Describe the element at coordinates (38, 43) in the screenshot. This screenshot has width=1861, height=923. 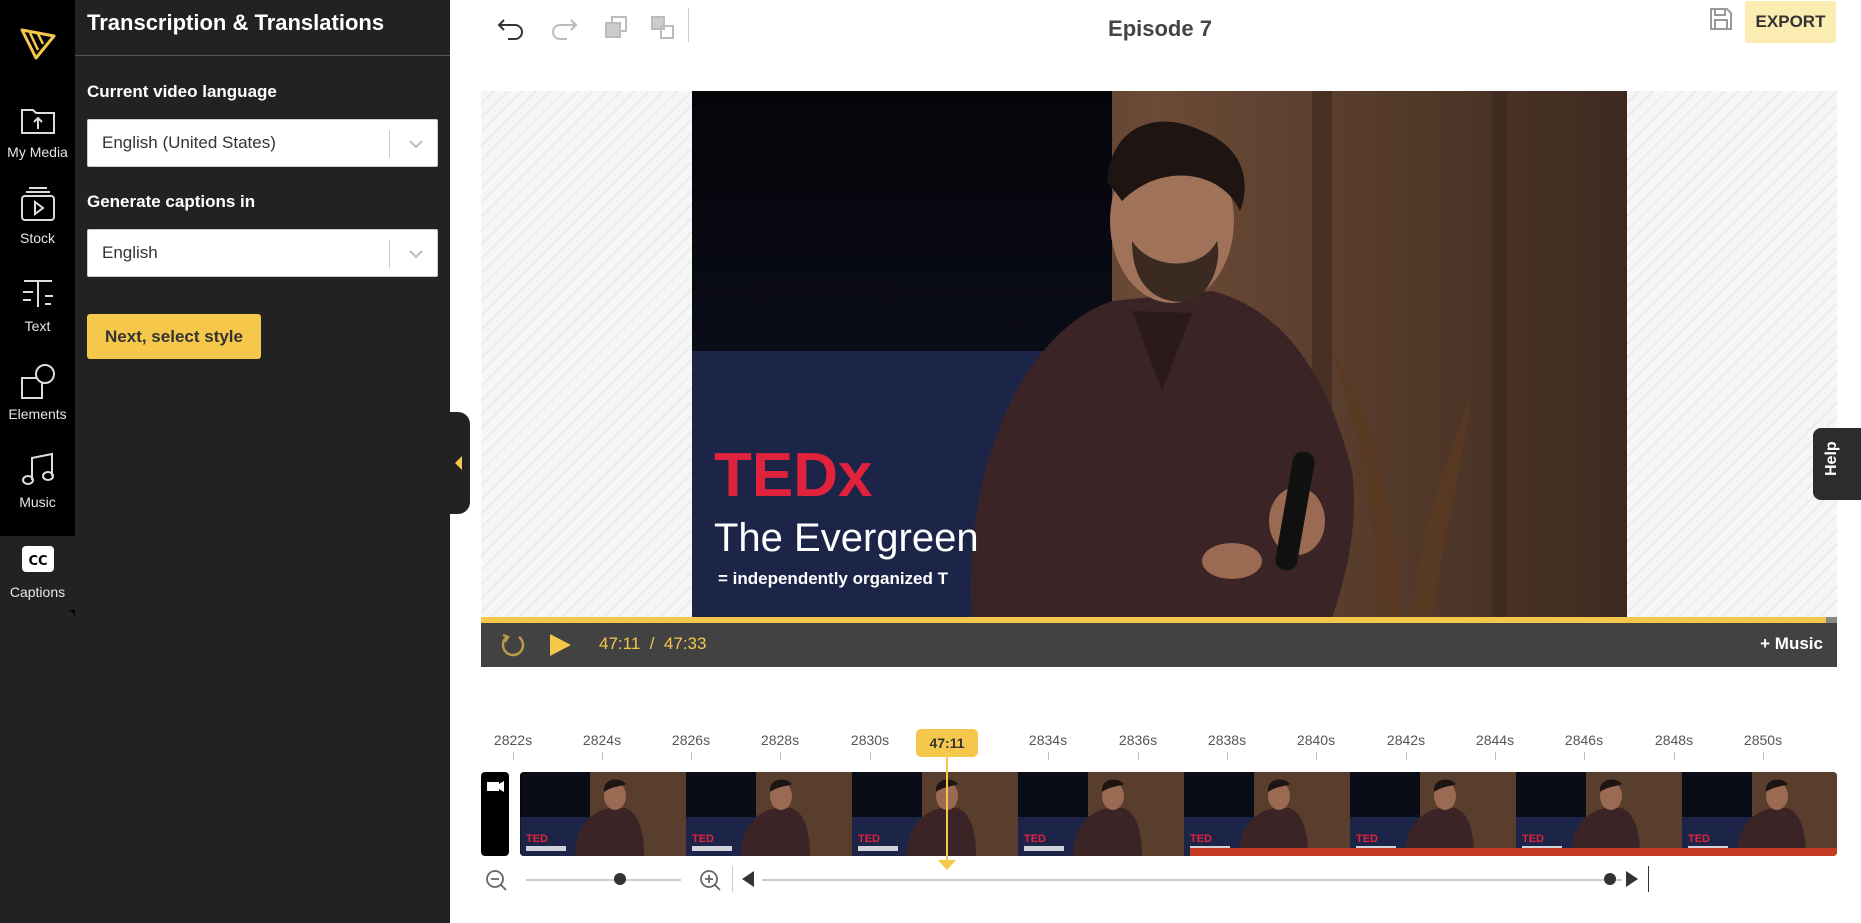
I see `app-logo-icon` at that location.